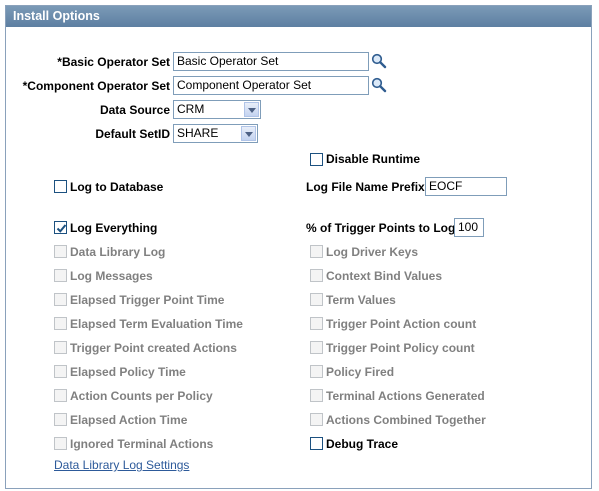 The height and width of the screenshot is (491, 599). What do you see at coordinates (469, 227) in the screenshot?
I see `trigger-points-pct-input: 100` at bounding box center [469, 227].